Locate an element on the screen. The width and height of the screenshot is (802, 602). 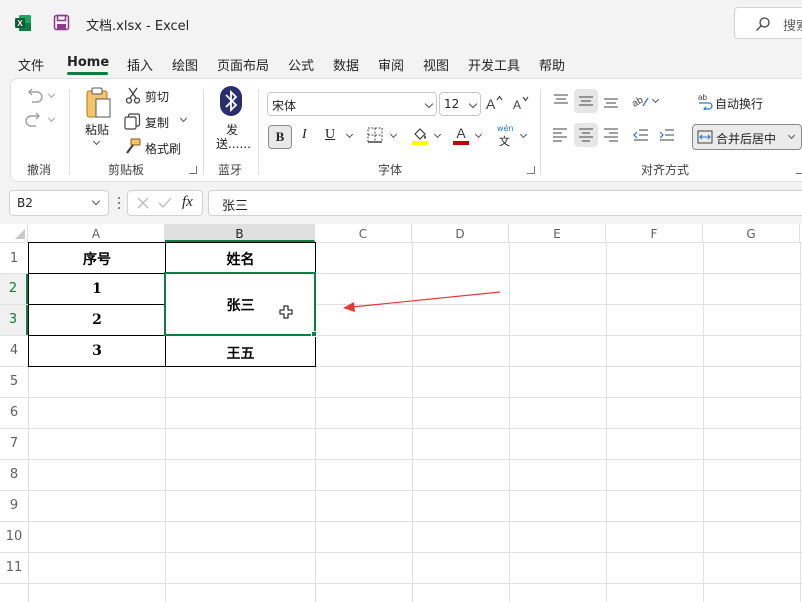
font-name-combo: 宋体 is located at coordinates (352, 104).